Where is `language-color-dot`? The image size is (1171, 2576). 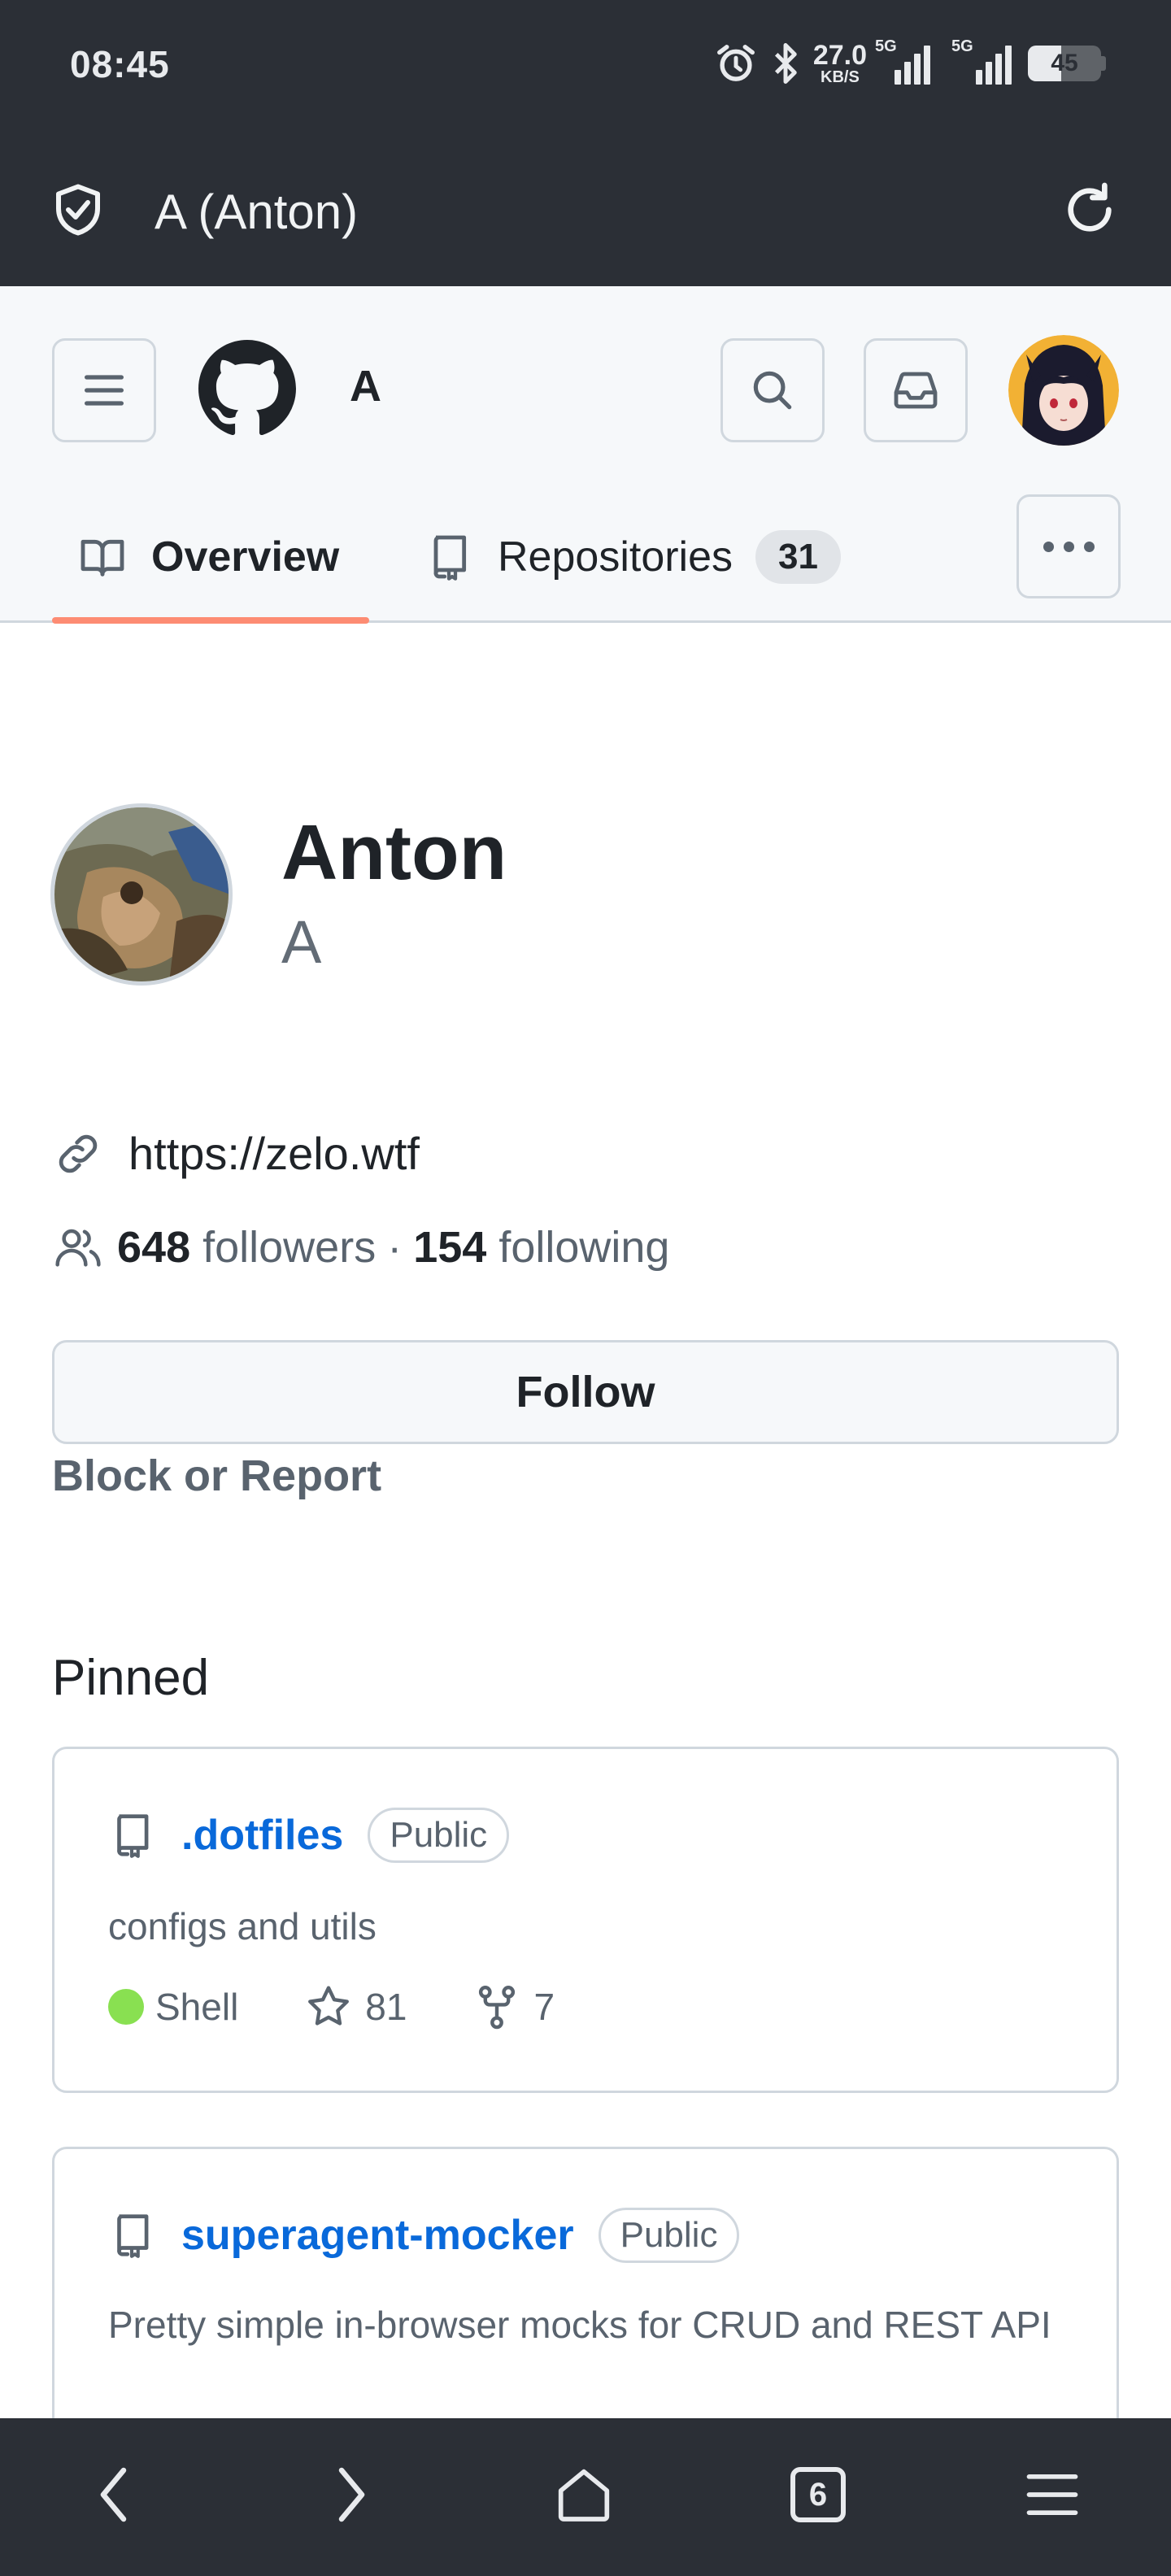 language-color-dot is located at coordinates (126, 2007).